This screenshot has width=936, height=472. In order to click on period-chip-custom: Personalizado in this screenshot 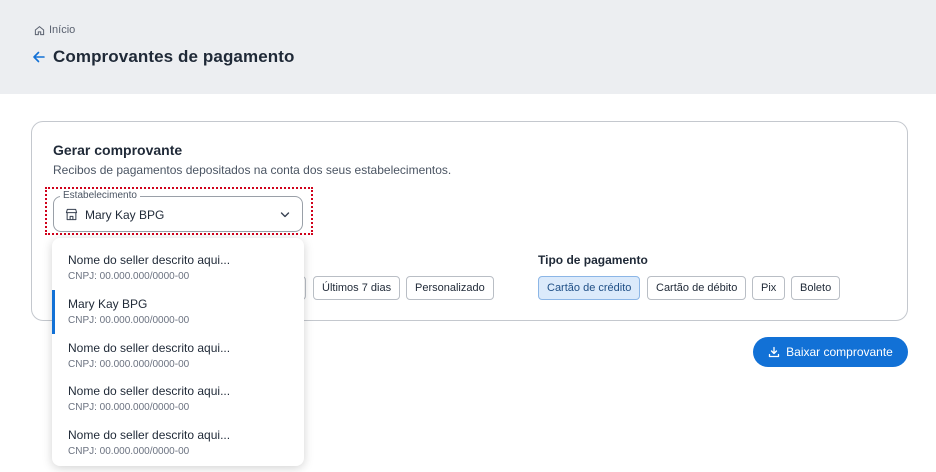, I will do `click(450, 288)`.